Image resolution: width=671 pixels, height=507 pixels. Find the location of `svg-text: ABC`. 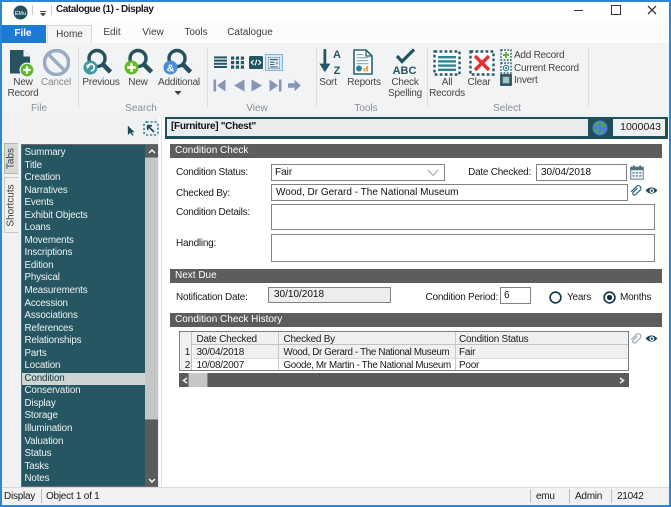

svg-text: ABC is located at coordinates (405, 71).